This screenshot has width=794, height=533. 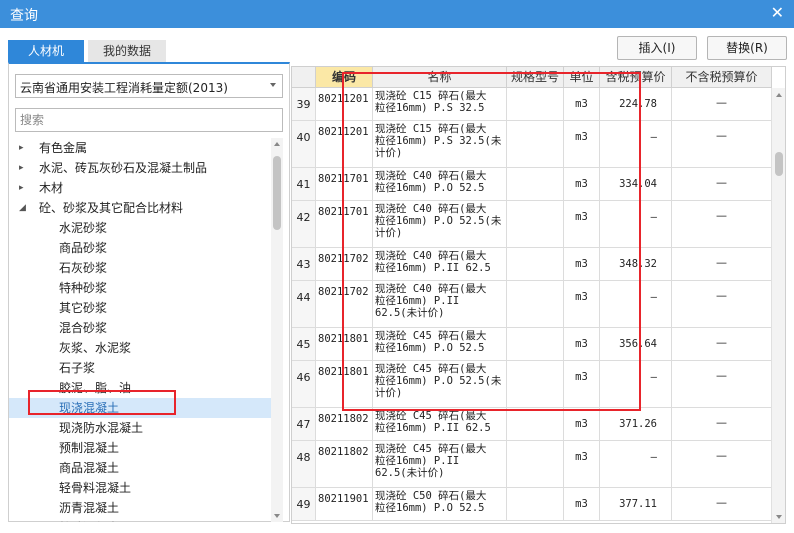 I want to click on tree-item: 商品混凝土, so click(x=140, y=468).